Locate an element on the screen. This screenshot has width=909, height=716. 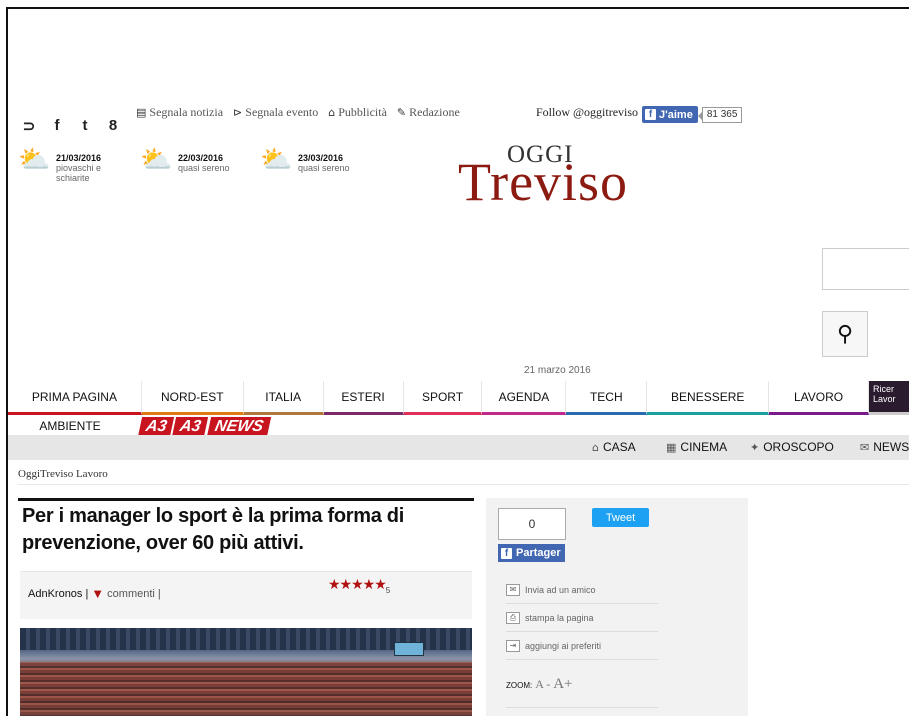
zoom-out-button: A - is located at coordinates (542, 684).